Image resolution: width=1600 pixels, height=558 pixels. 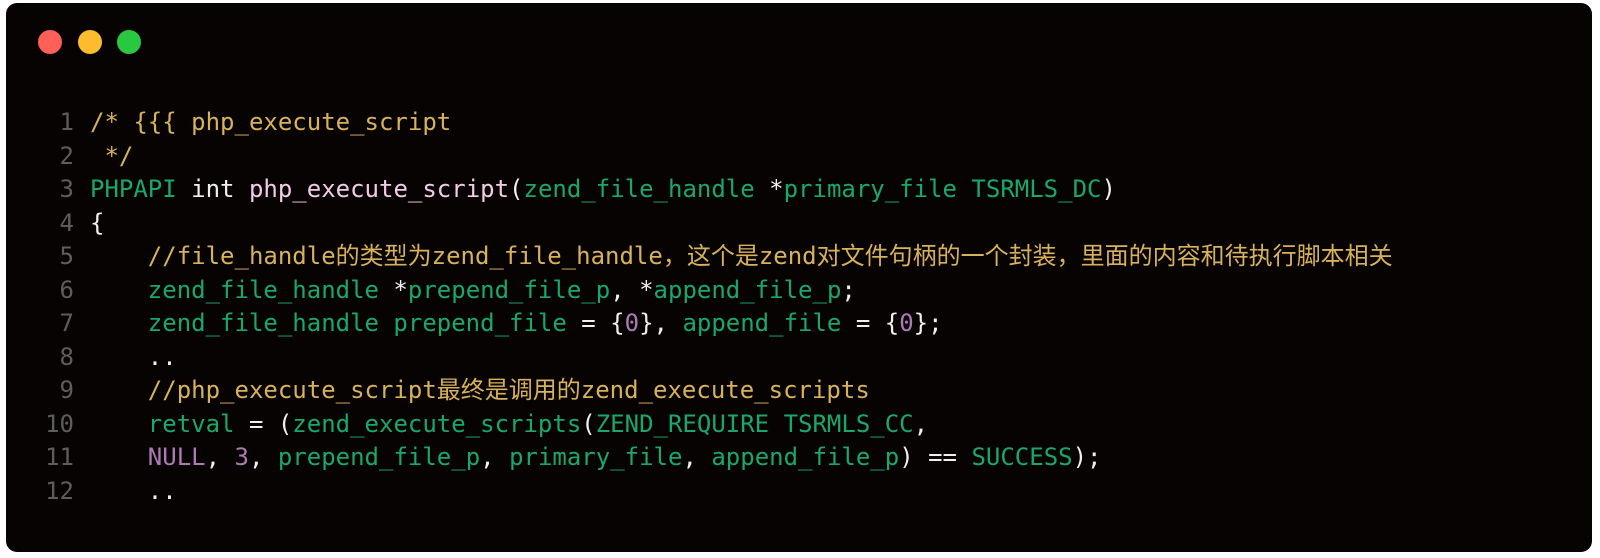 What do you see at coordinates (66, 289) in the screenshot?
I see `line-number: 6` at bounding box center [66, 289].